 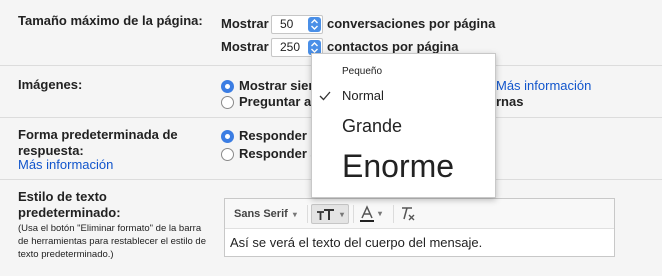 What do you see at coordinates (273, 135) in the screenshot?
I see `reply-radio-label: Responder` at bounding box center [273, 135].